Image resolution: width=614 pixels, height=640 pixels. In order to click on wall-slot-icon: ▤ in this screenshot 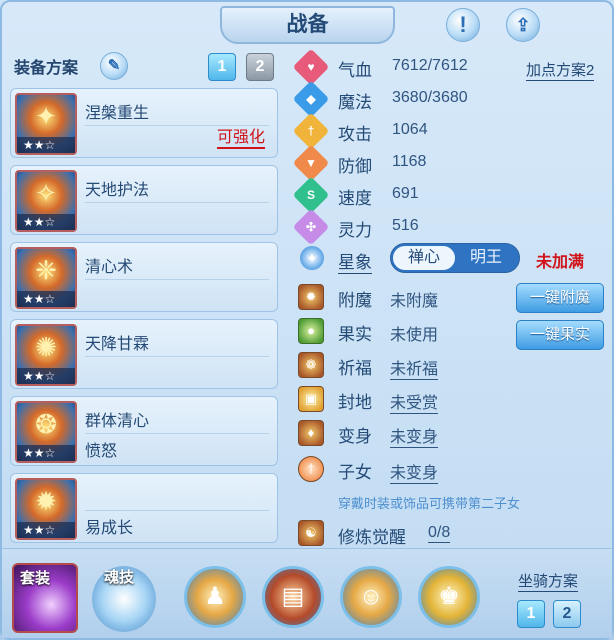, I will do `click(293, 597)`.